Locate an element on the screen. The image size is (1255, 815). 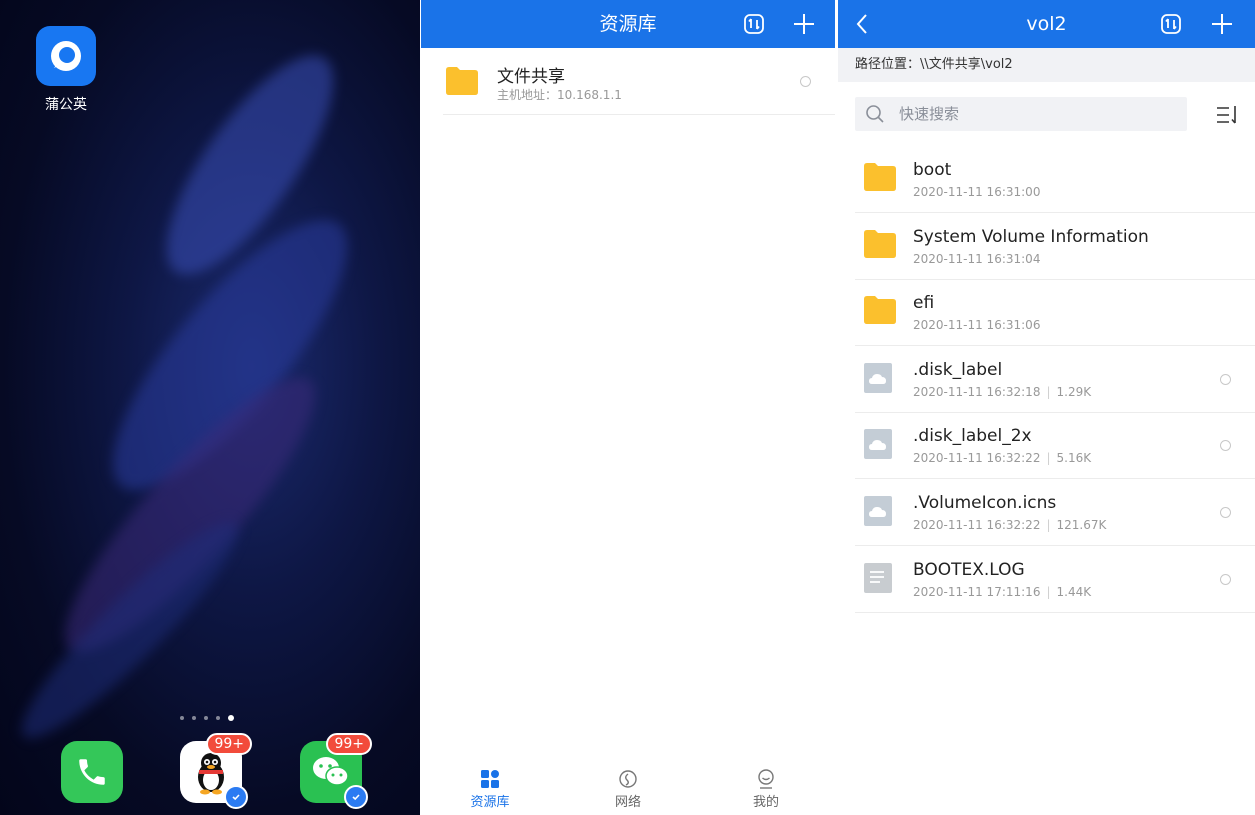
phone-app is located at coordinates (92, 772).